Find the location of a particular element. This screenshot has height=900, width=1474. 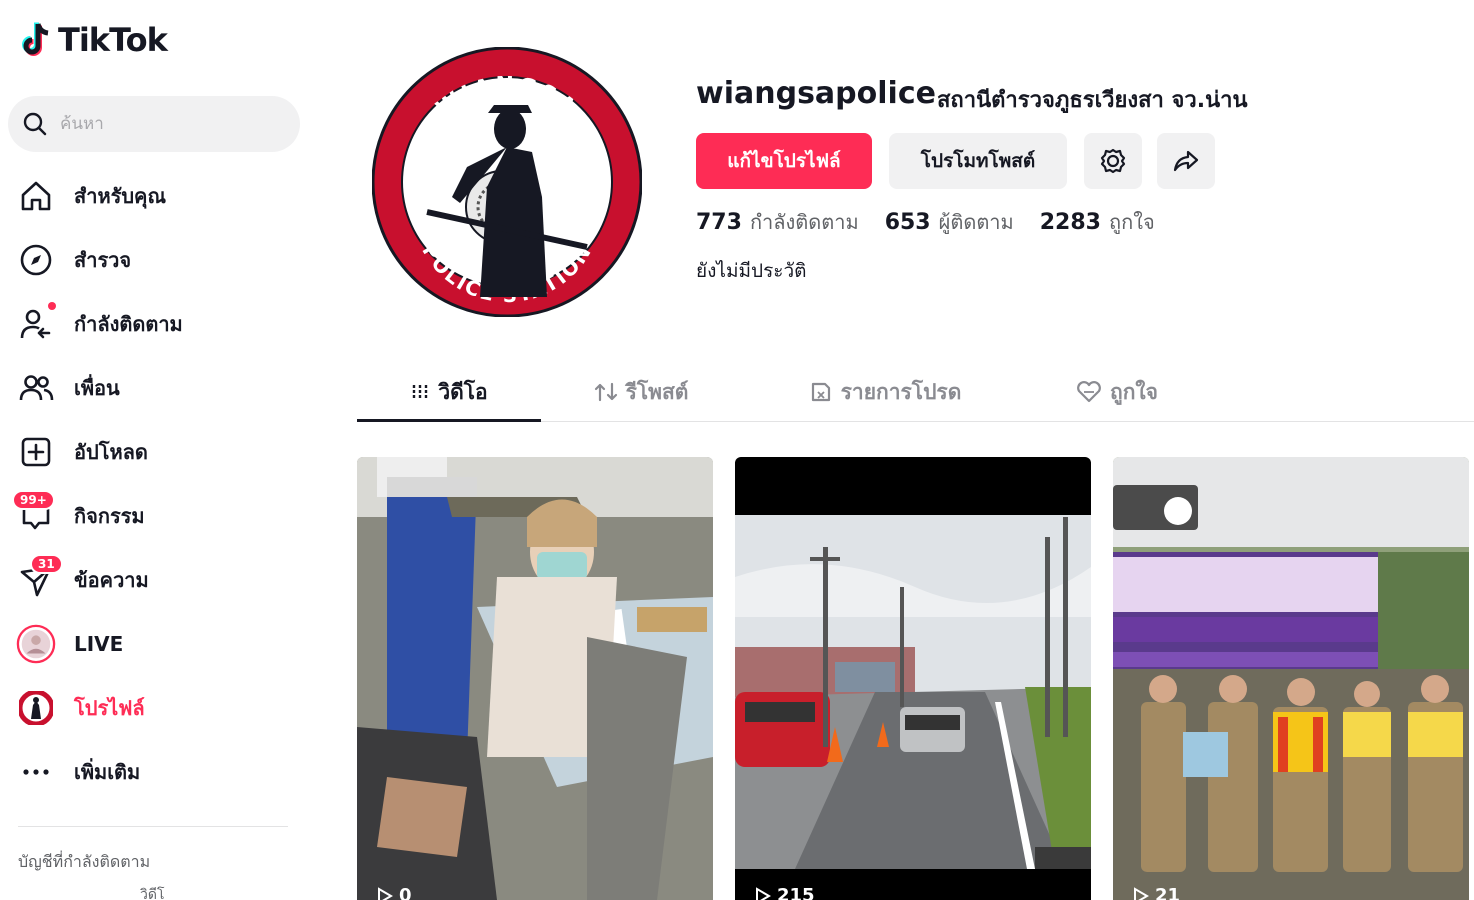

likes-count: 2283 is located at coordinates (1070, 222).